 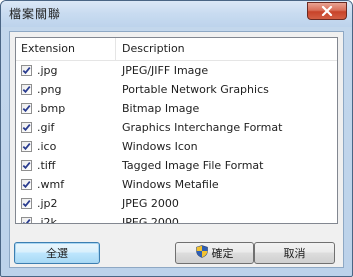 What do you see at coordinates (160, 146) in the screenshot?
I see `description-cell: Windows Icon` at bounding box center [160, 146].